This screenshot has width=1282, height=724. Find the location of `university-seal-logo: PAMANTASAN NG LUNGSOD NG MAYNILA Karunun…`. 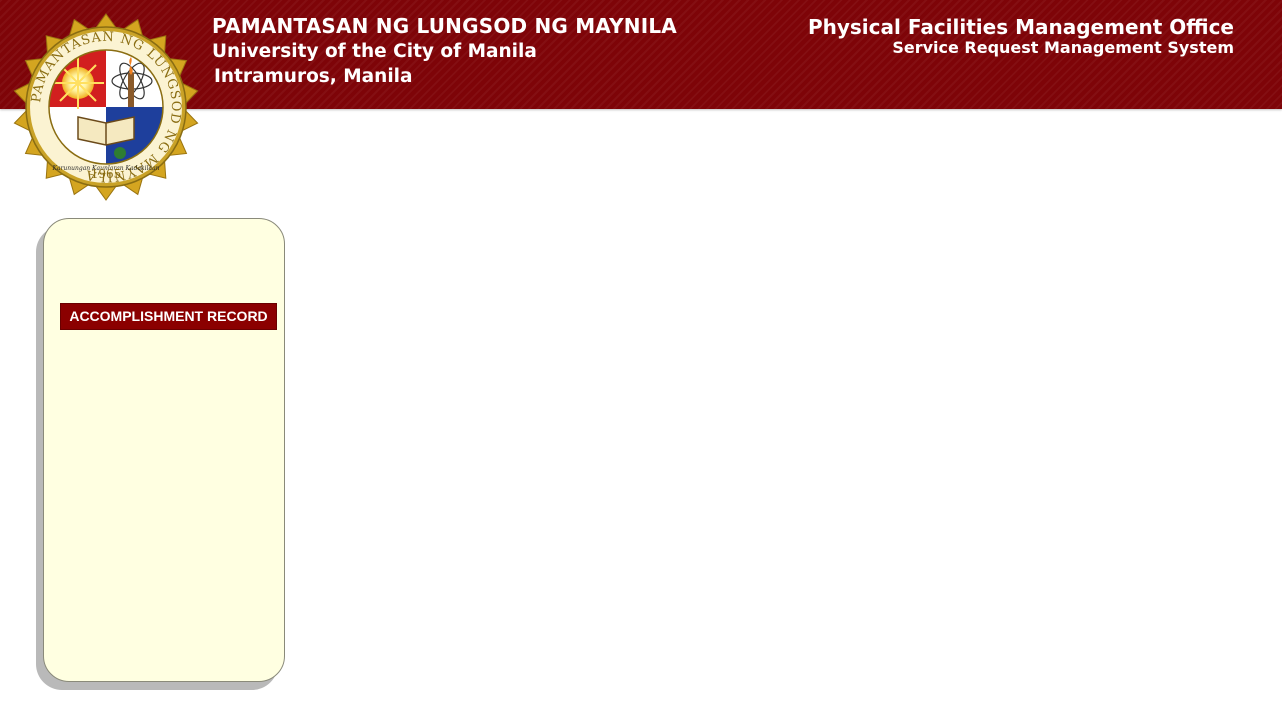

university-seal-logo: PAMANTASAN NG LUNGSOD NG MAYNILA Karunun… is located at coordinates (106, 107).